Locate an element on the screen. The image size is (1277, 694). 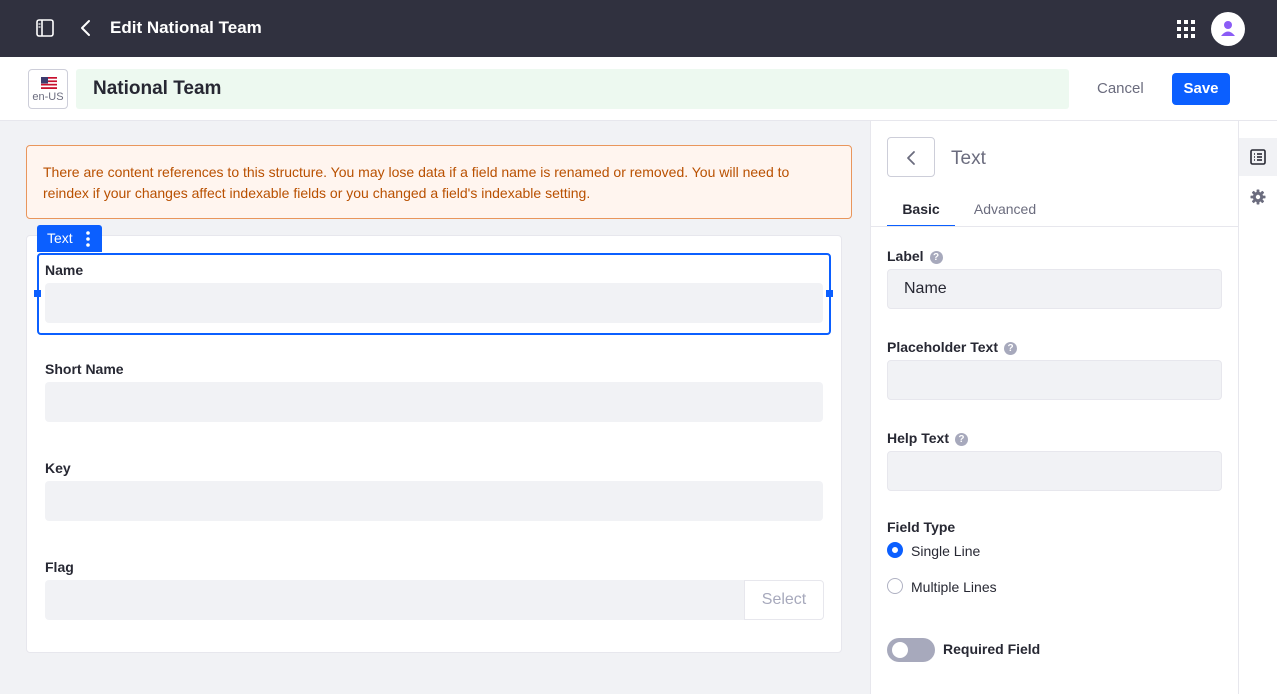
properties-panel-button is located at coordinates (1258, 197).